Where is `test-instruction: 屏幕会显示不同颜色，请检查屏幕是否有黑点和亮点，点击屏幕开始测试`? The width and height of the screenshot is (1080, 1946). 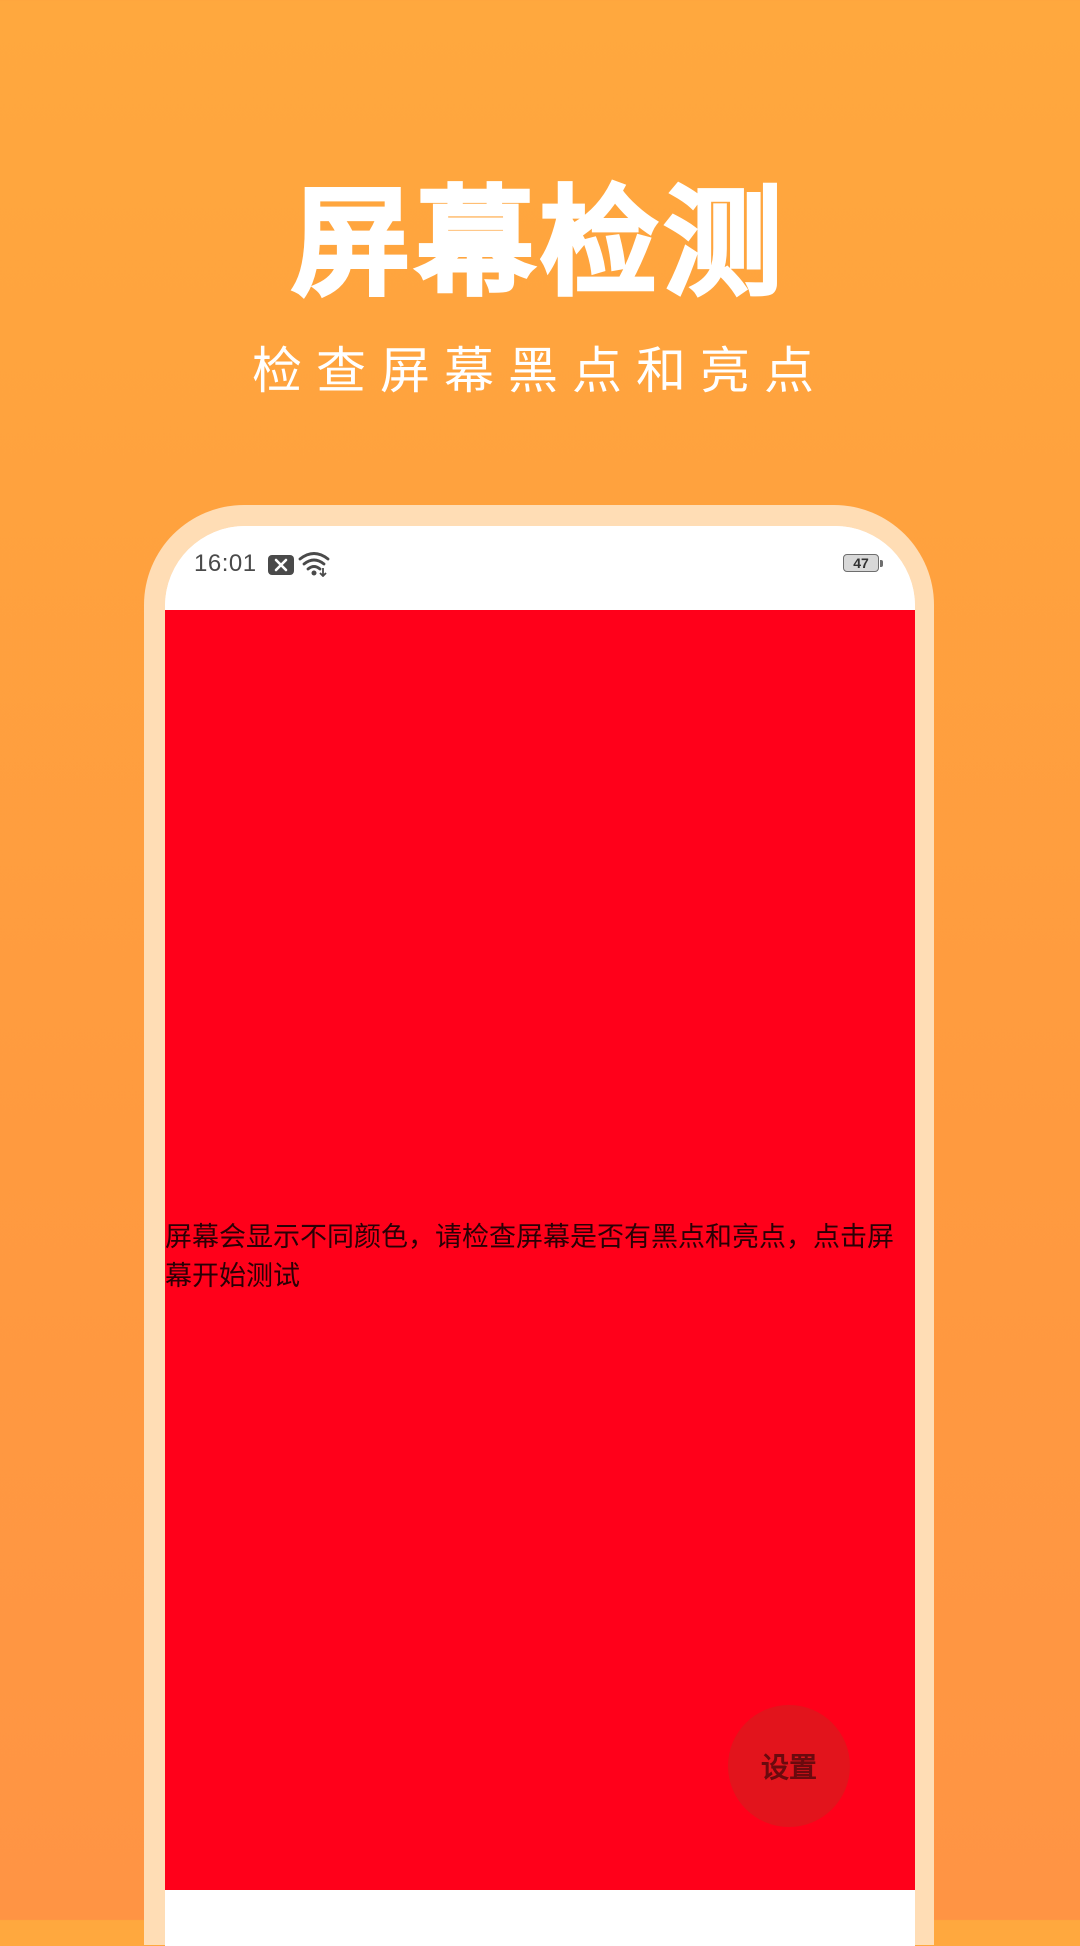 test-instruction: 屏幕会显示不同颜色，请检查屏幕是否有黑点和亮点，点击屏幕开始测试 is located at coordinates (529, 1257).